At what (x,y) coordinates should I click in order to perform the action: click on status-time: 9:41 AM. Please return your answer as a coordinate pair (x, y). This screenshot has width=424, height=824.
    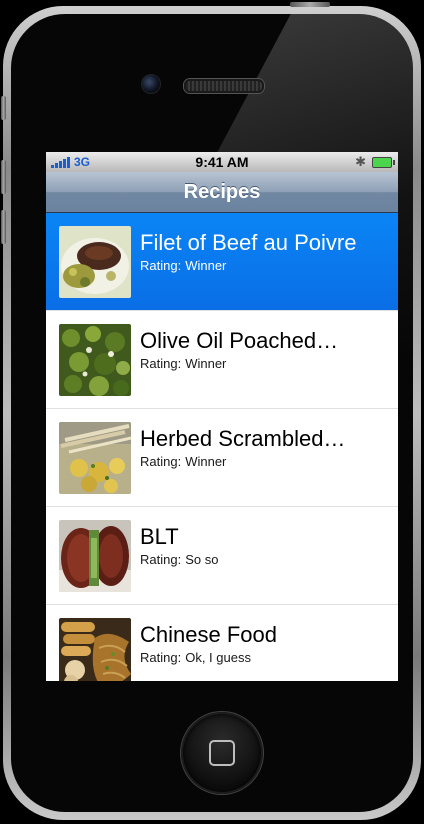
    Looking at the image, I should click on (222, 162).